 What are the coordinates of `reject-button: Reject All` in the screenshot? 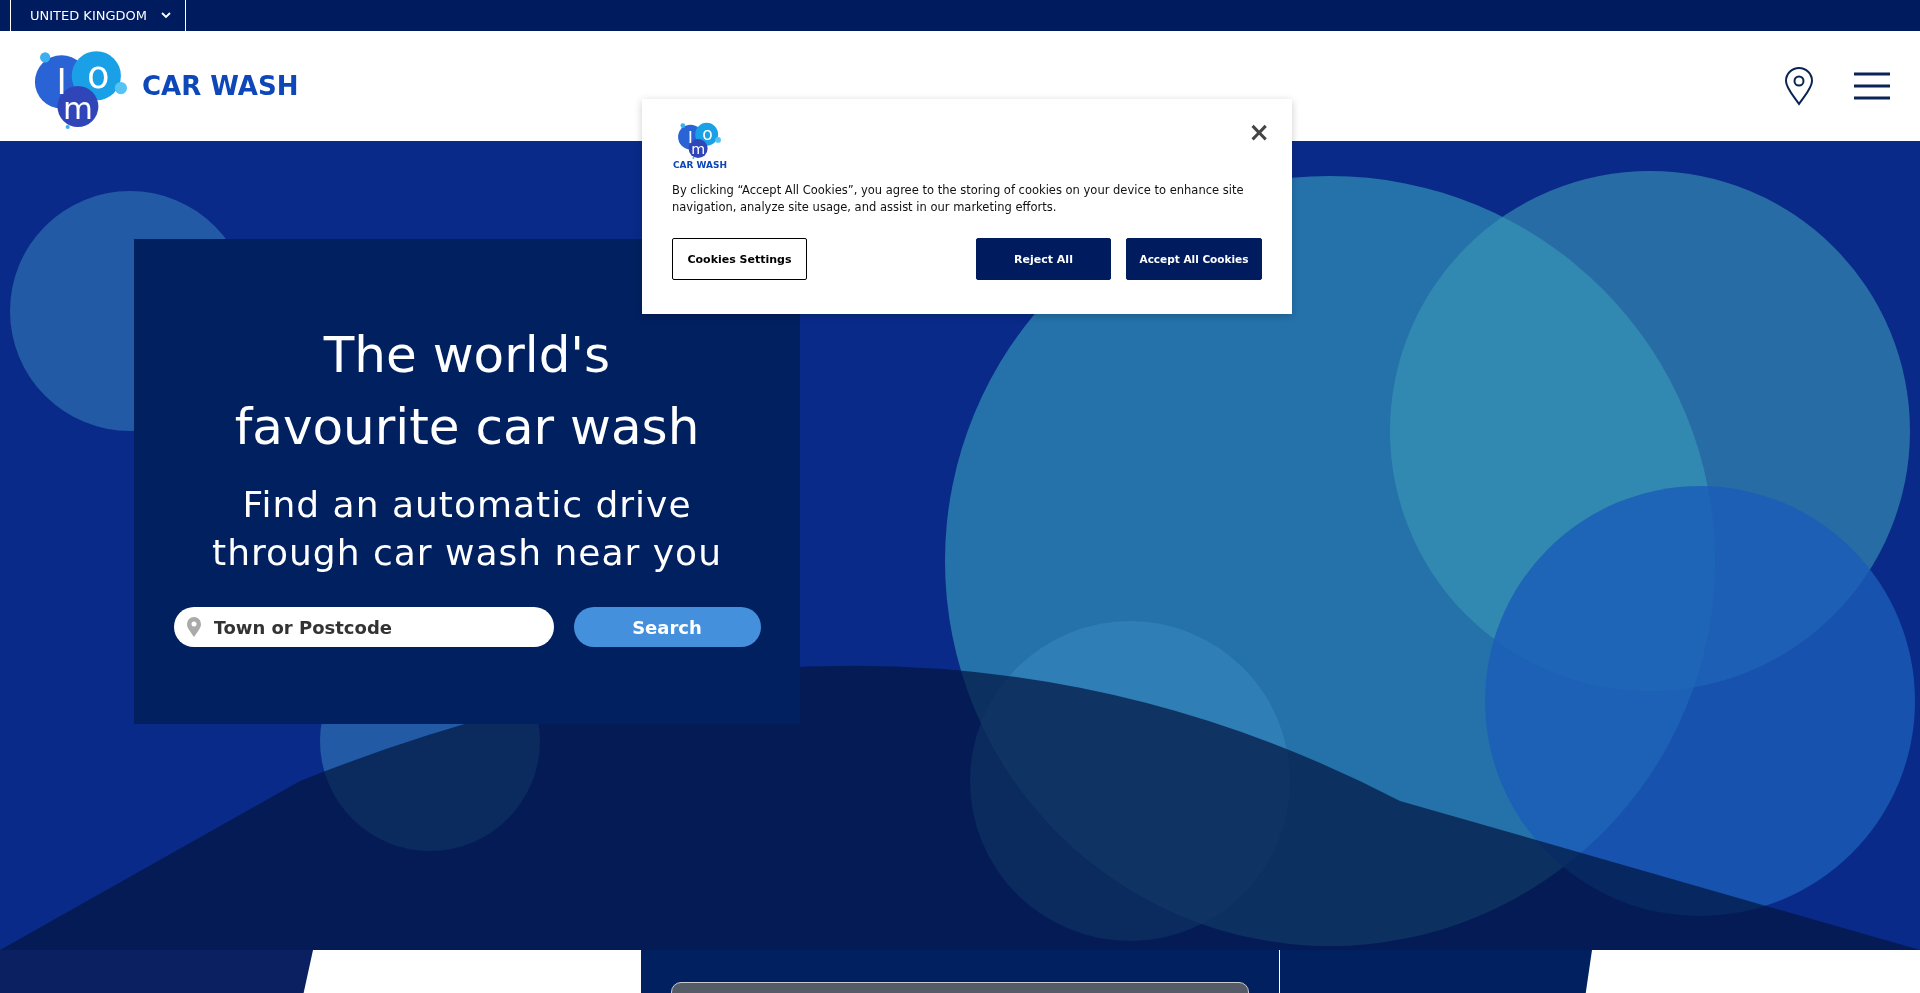 It's located at (1043, 259).